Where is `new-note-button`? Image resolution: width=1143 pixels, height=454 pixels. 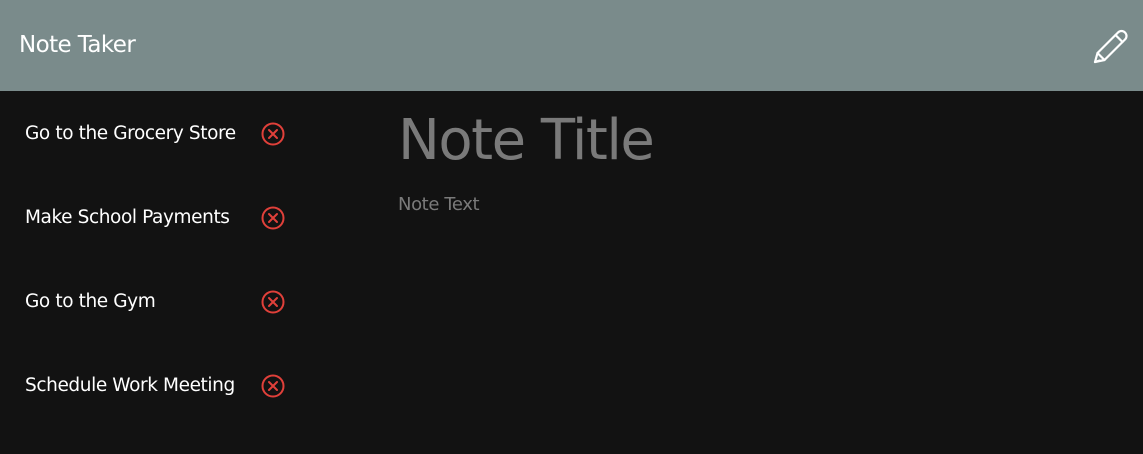
new-note-button is located at coordinates (1110, 47).